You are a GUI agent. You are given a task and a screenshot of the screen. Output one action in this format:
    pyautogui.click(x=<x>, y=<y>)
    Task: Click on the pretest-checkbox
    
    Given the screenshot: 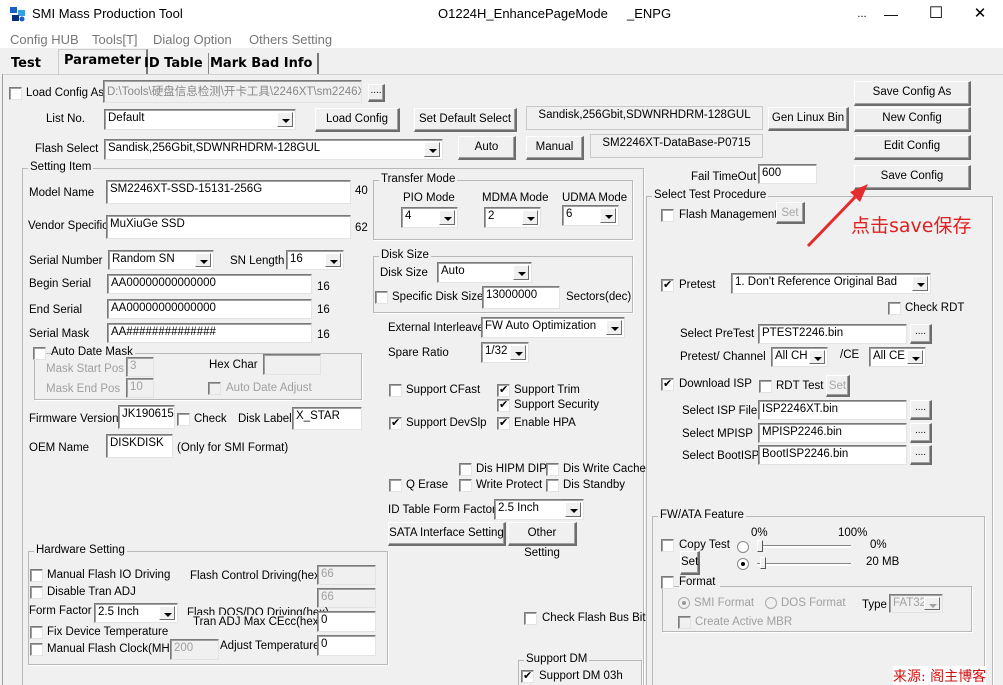 What is the action you would take?
    pyautogui.click(x=667, y=285)
    